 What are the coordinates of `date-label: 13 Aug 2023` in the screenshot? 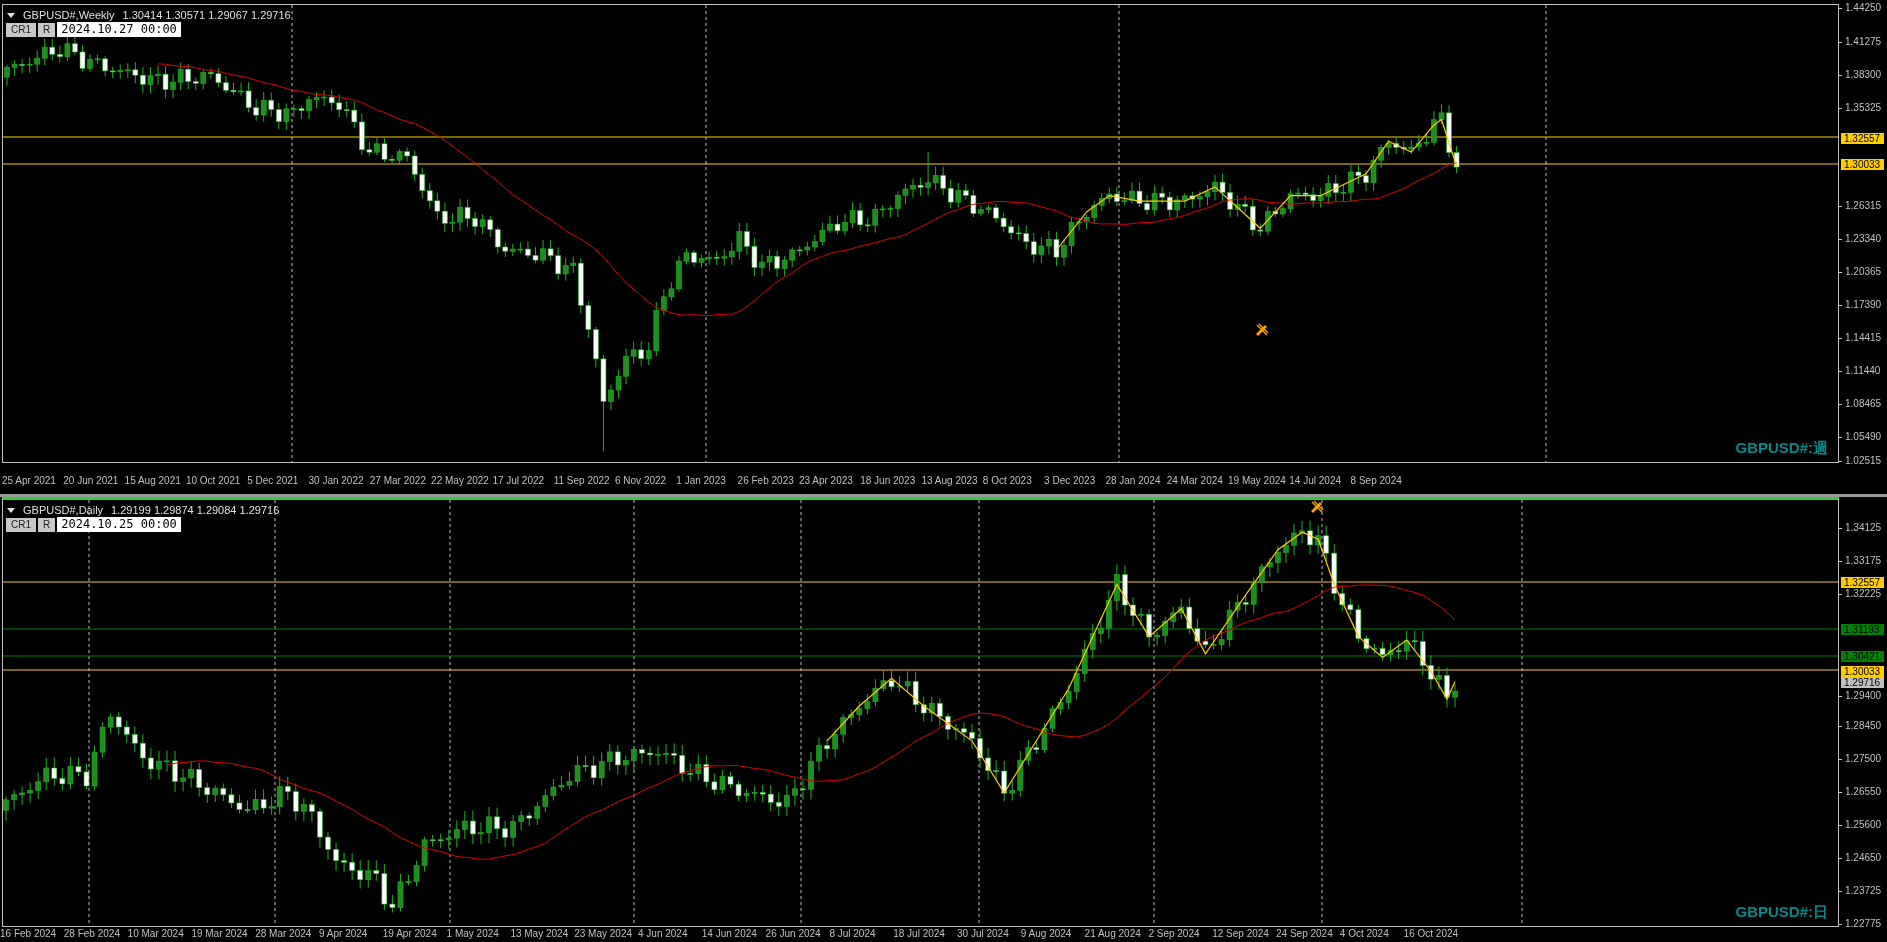 It's located at (949, 481).